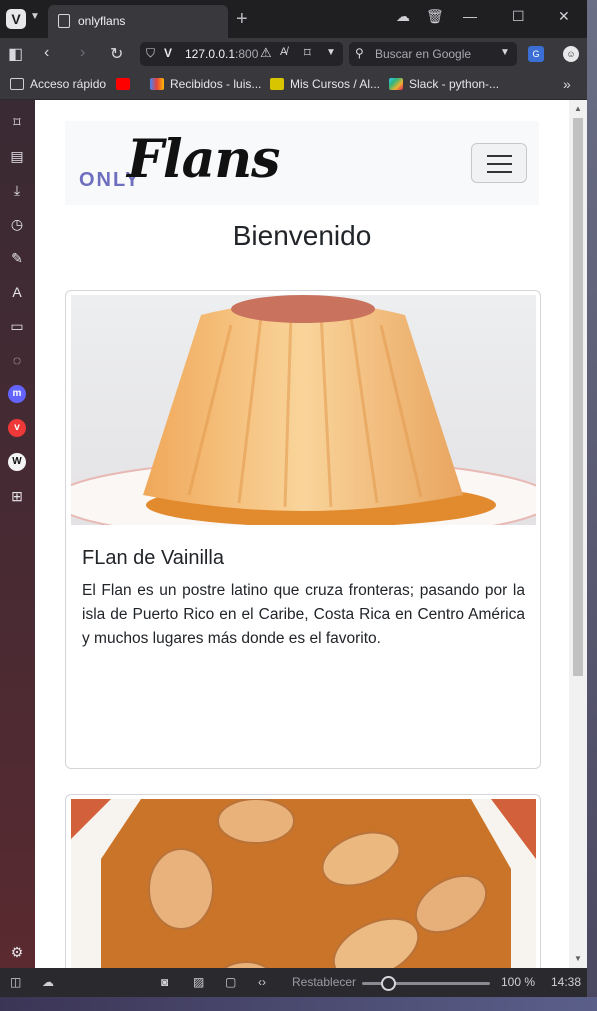 The width and height of the screenshot is (597, 1011). What do you see at coordinates (210, 54) in the screenshot?
I see `url-host: 127.0.0.1` at bounding box center [210, 54].